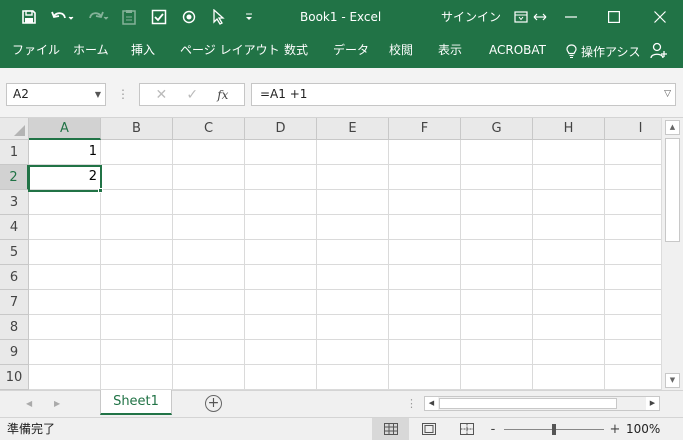 Image resolution: width=683 pixels, height=440 pixels. Describe the element at coordinates (571, 17) in the screenshot. I see `minimize-icon` at that location.